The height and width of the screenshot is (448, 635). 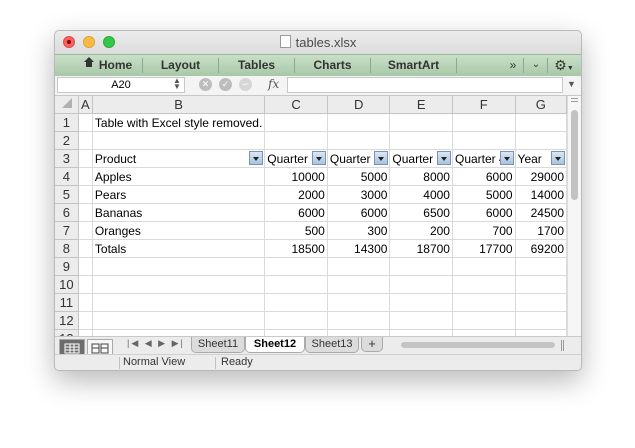 I want to click on cell-d4: 5000, so click(x=359, y=176).